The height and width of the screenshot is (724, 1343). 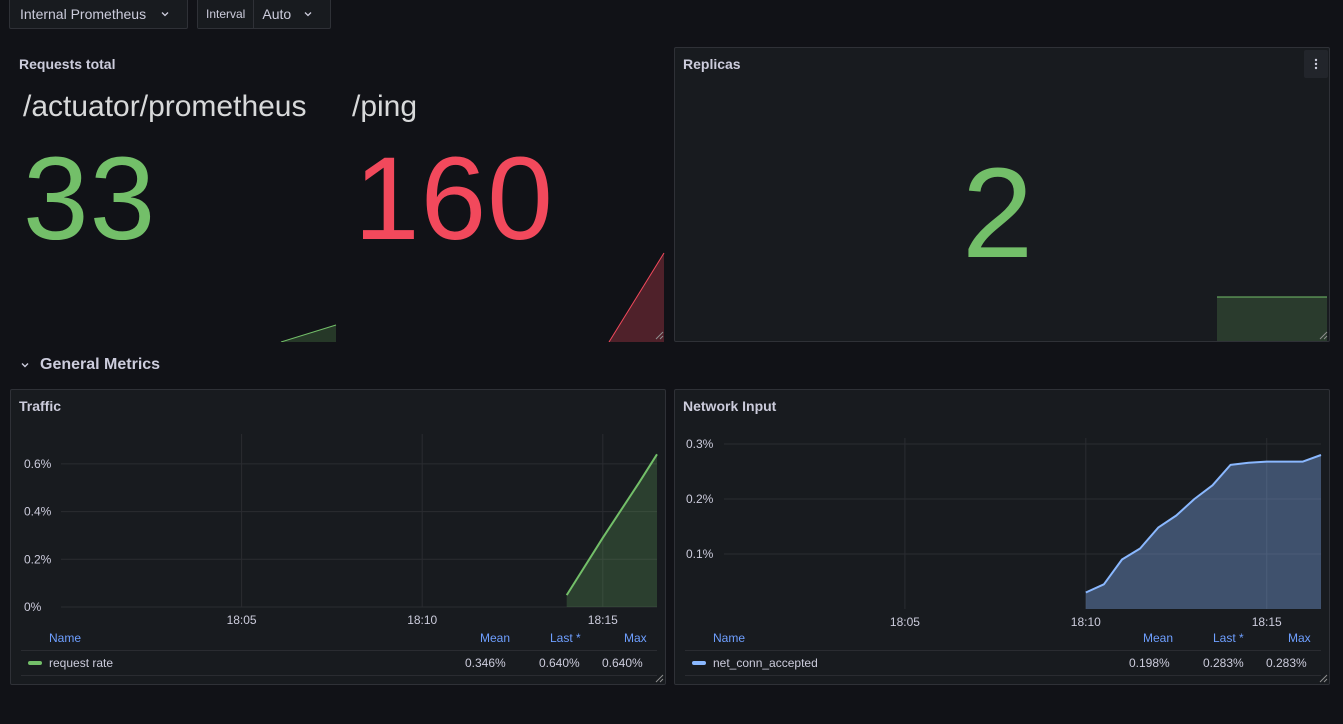 I want to click on y-tick-label: 0.6%, so click(x=38, y=464).